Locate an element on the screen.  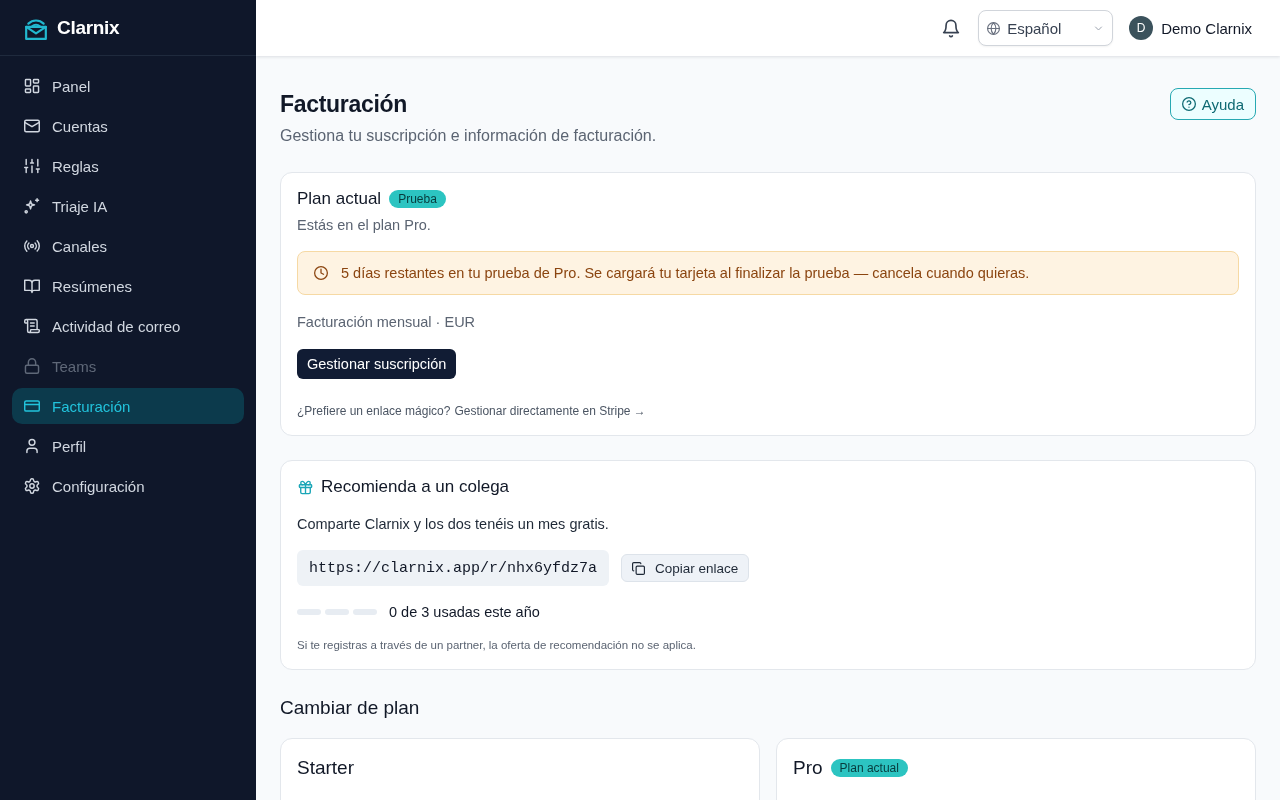
sidebar-item: Cuentas is located at coordinates (128, 126).